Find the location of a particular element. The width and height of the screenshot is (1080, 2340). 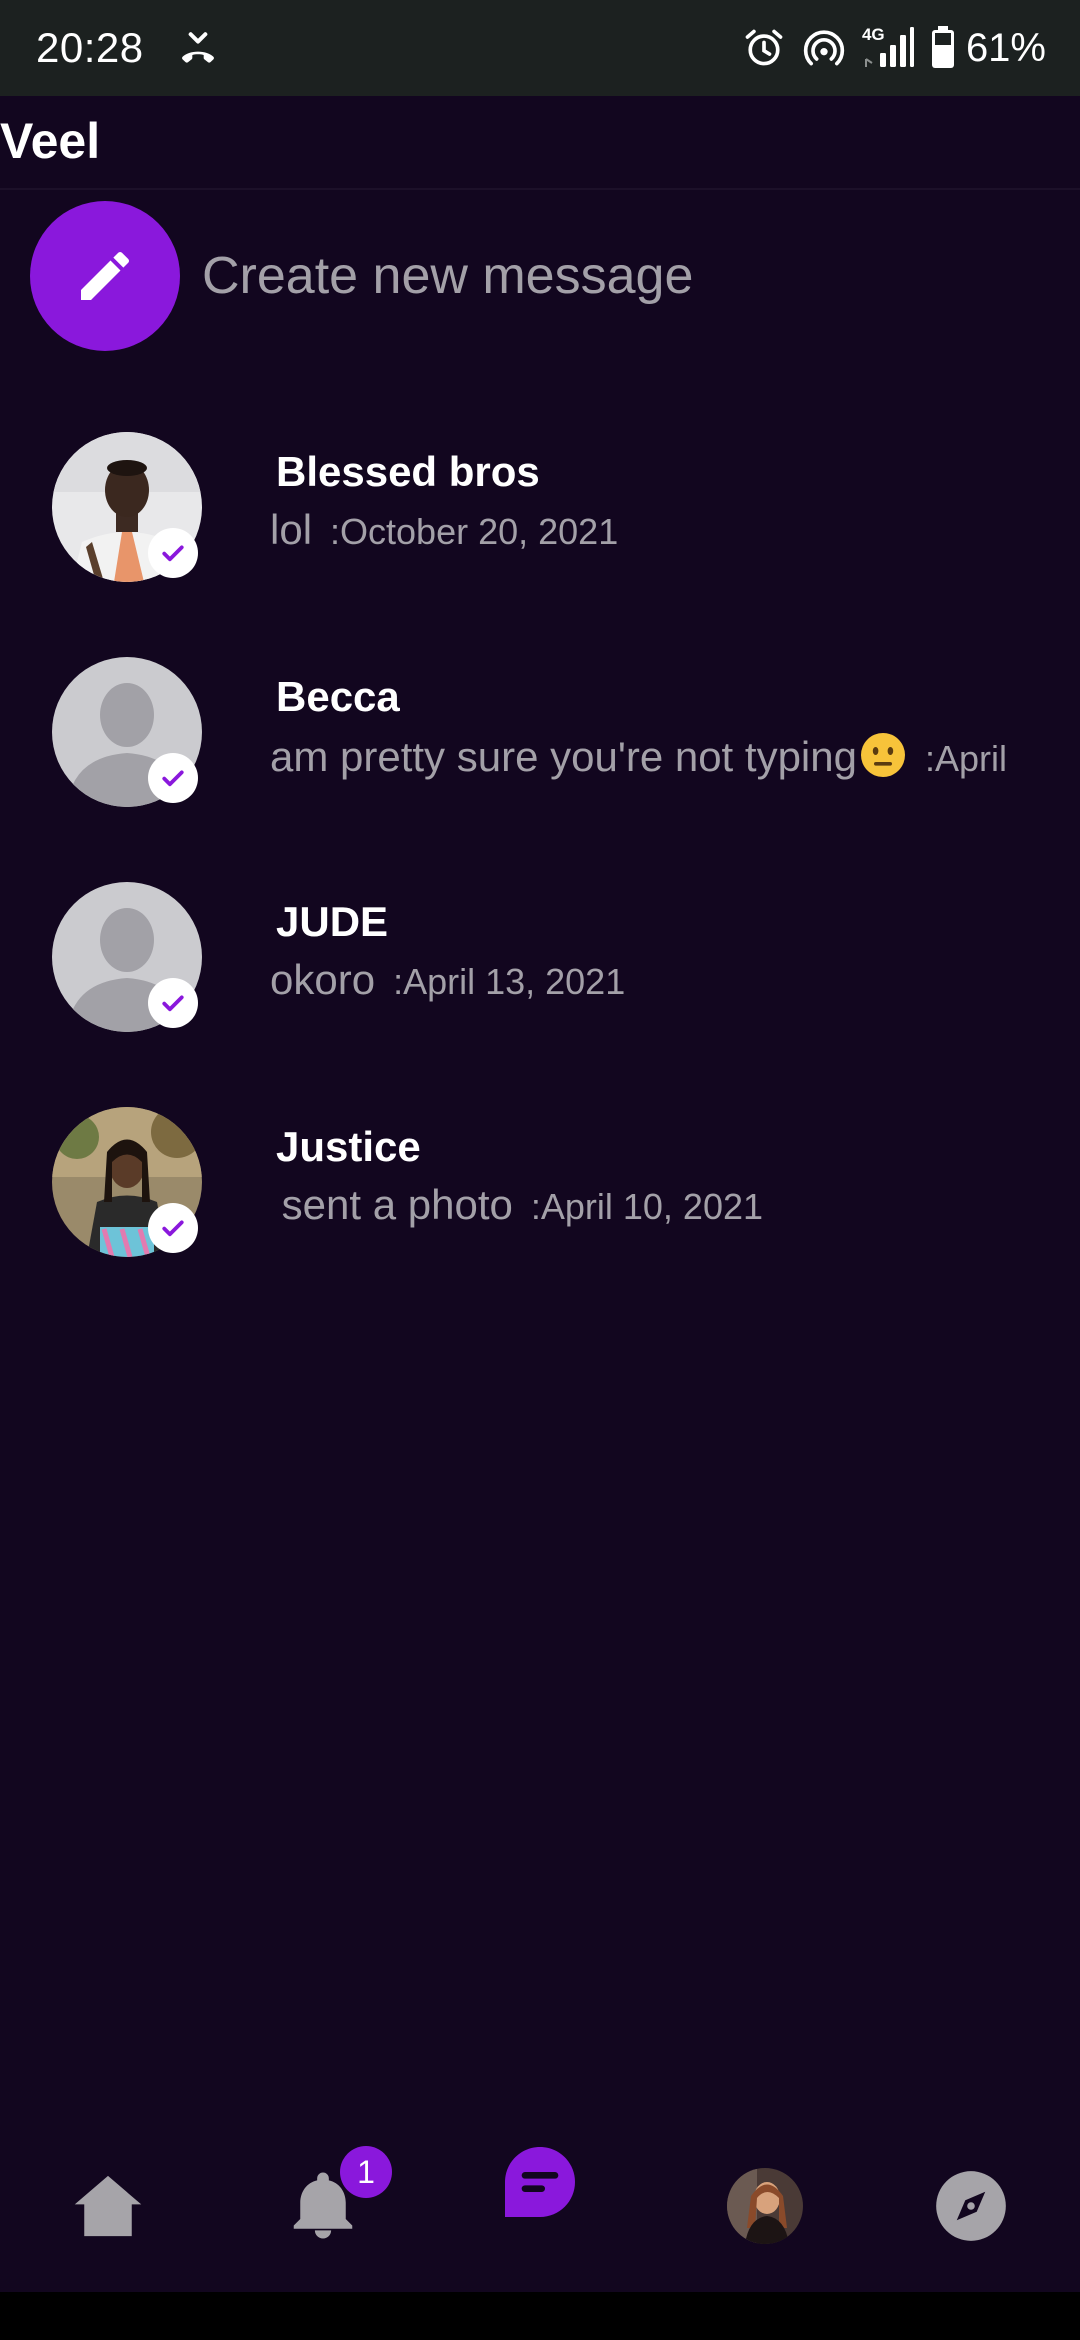

conversation-summary: okoro :April 13, 2021 is located at coordinates (447, 980).